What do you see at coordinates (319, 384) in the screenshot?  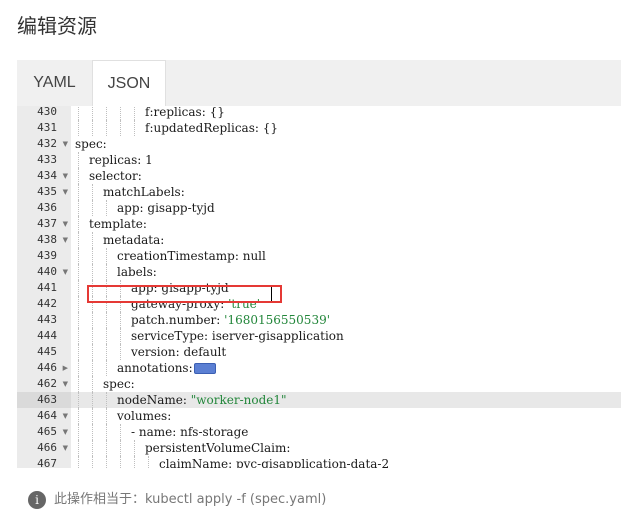 I see `code-line: 462 ▼ spec:` at bounding box center [319, 384].